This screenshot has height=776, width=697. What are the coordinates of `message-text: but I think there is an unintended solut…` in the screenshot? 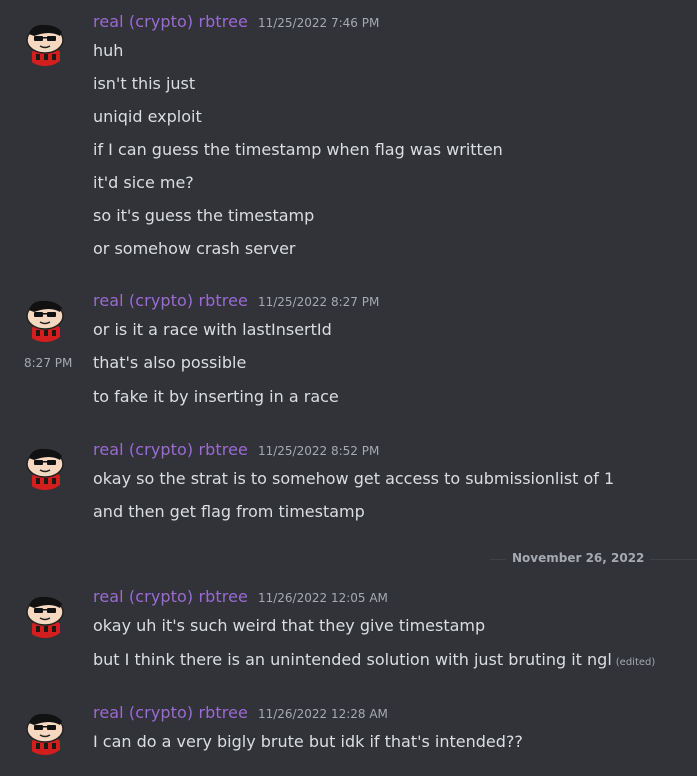 It's located at (374, 659).